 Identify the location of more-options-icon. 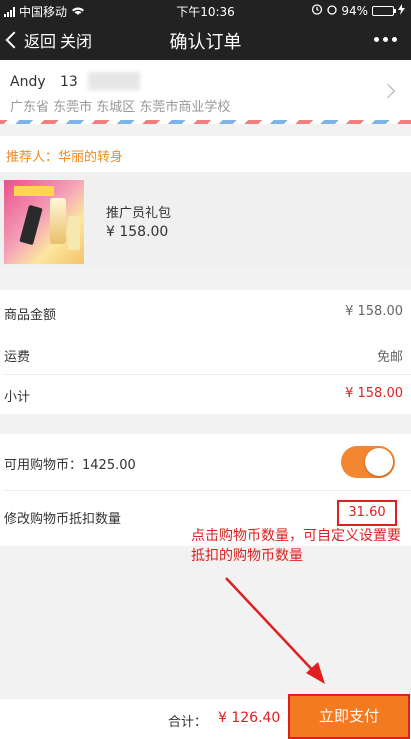
(385, 39).